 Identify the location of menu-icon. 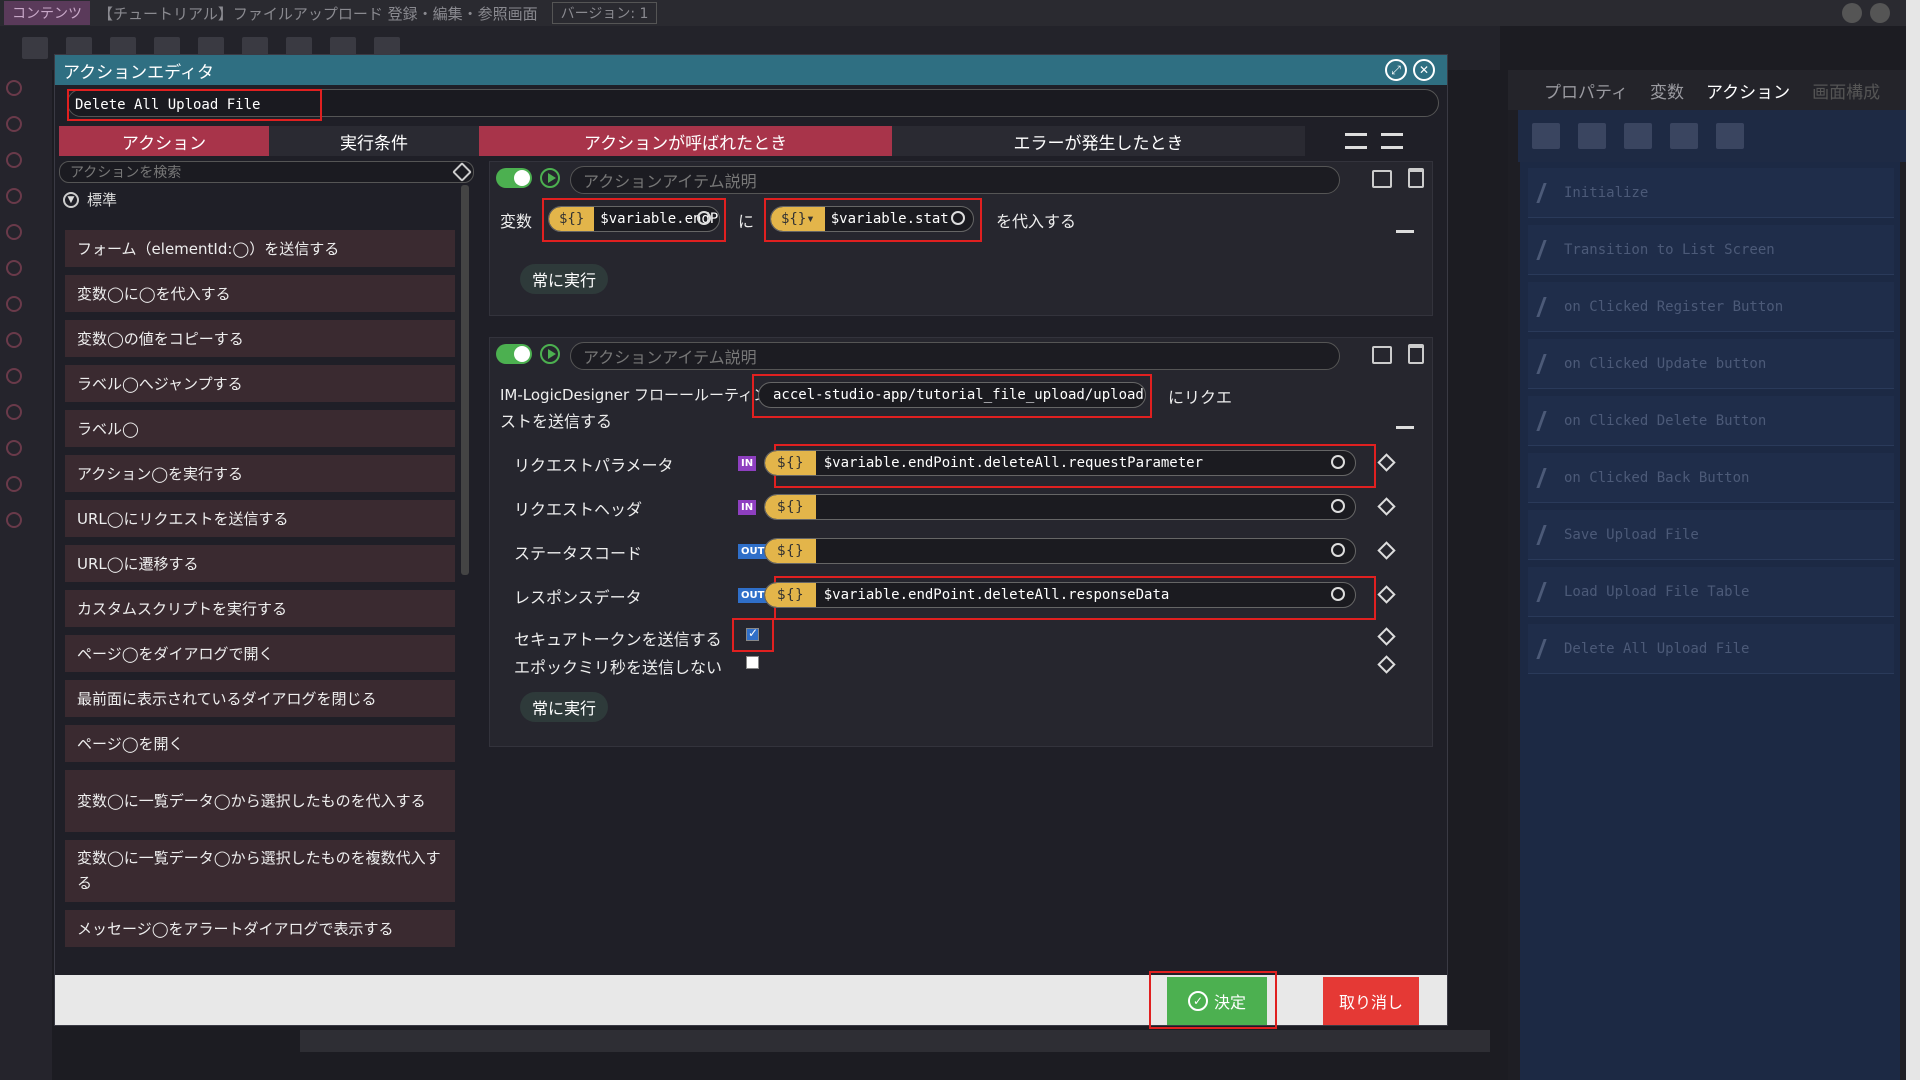
(35, 48).